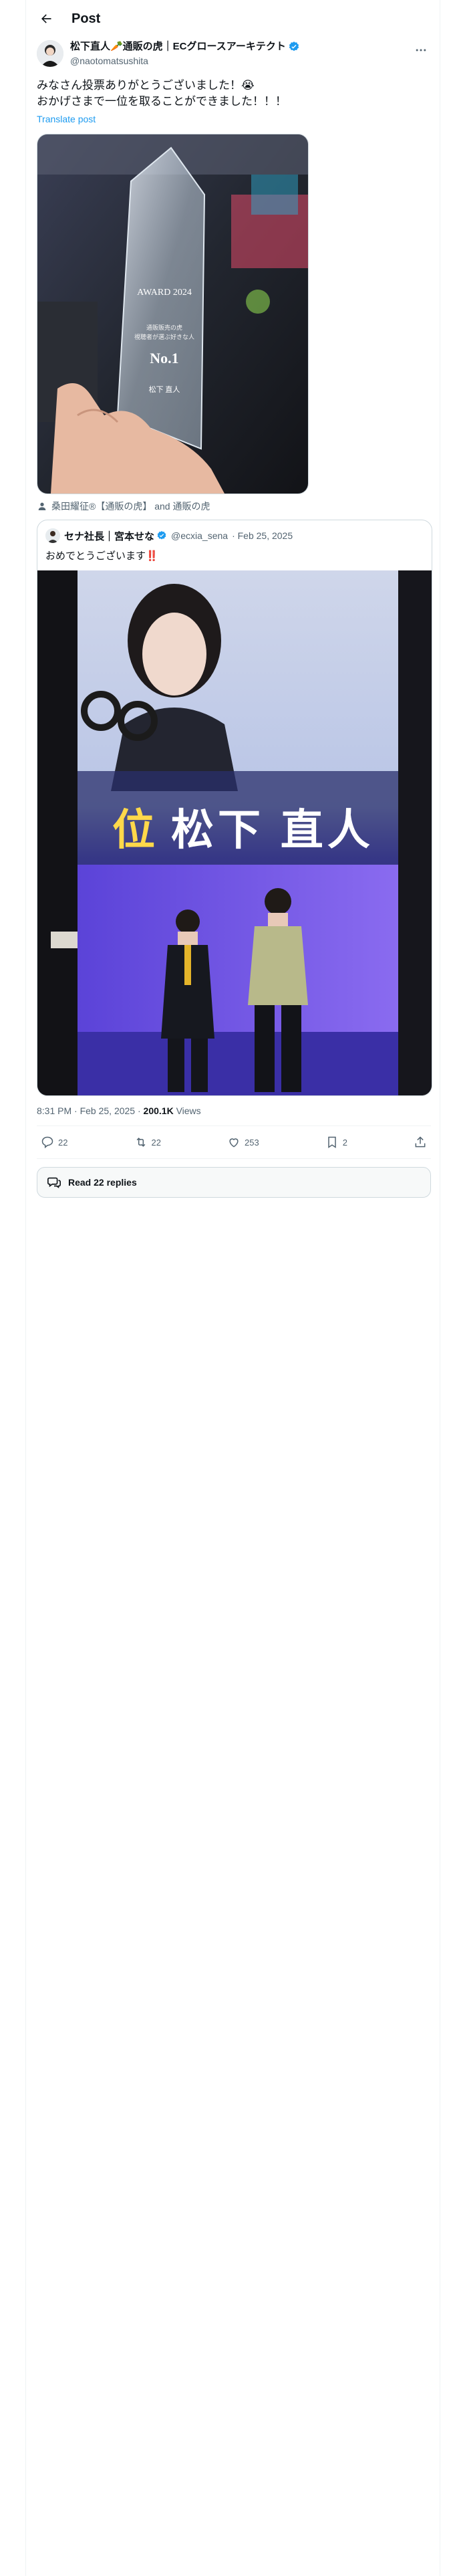 The width and height of the screenshot is (451, 2576). What do you see at coordinates (101, 556) in the screenshot?
I see `quoted-post-text: おめでとうございます‼️` at bounding box center [101, 556].